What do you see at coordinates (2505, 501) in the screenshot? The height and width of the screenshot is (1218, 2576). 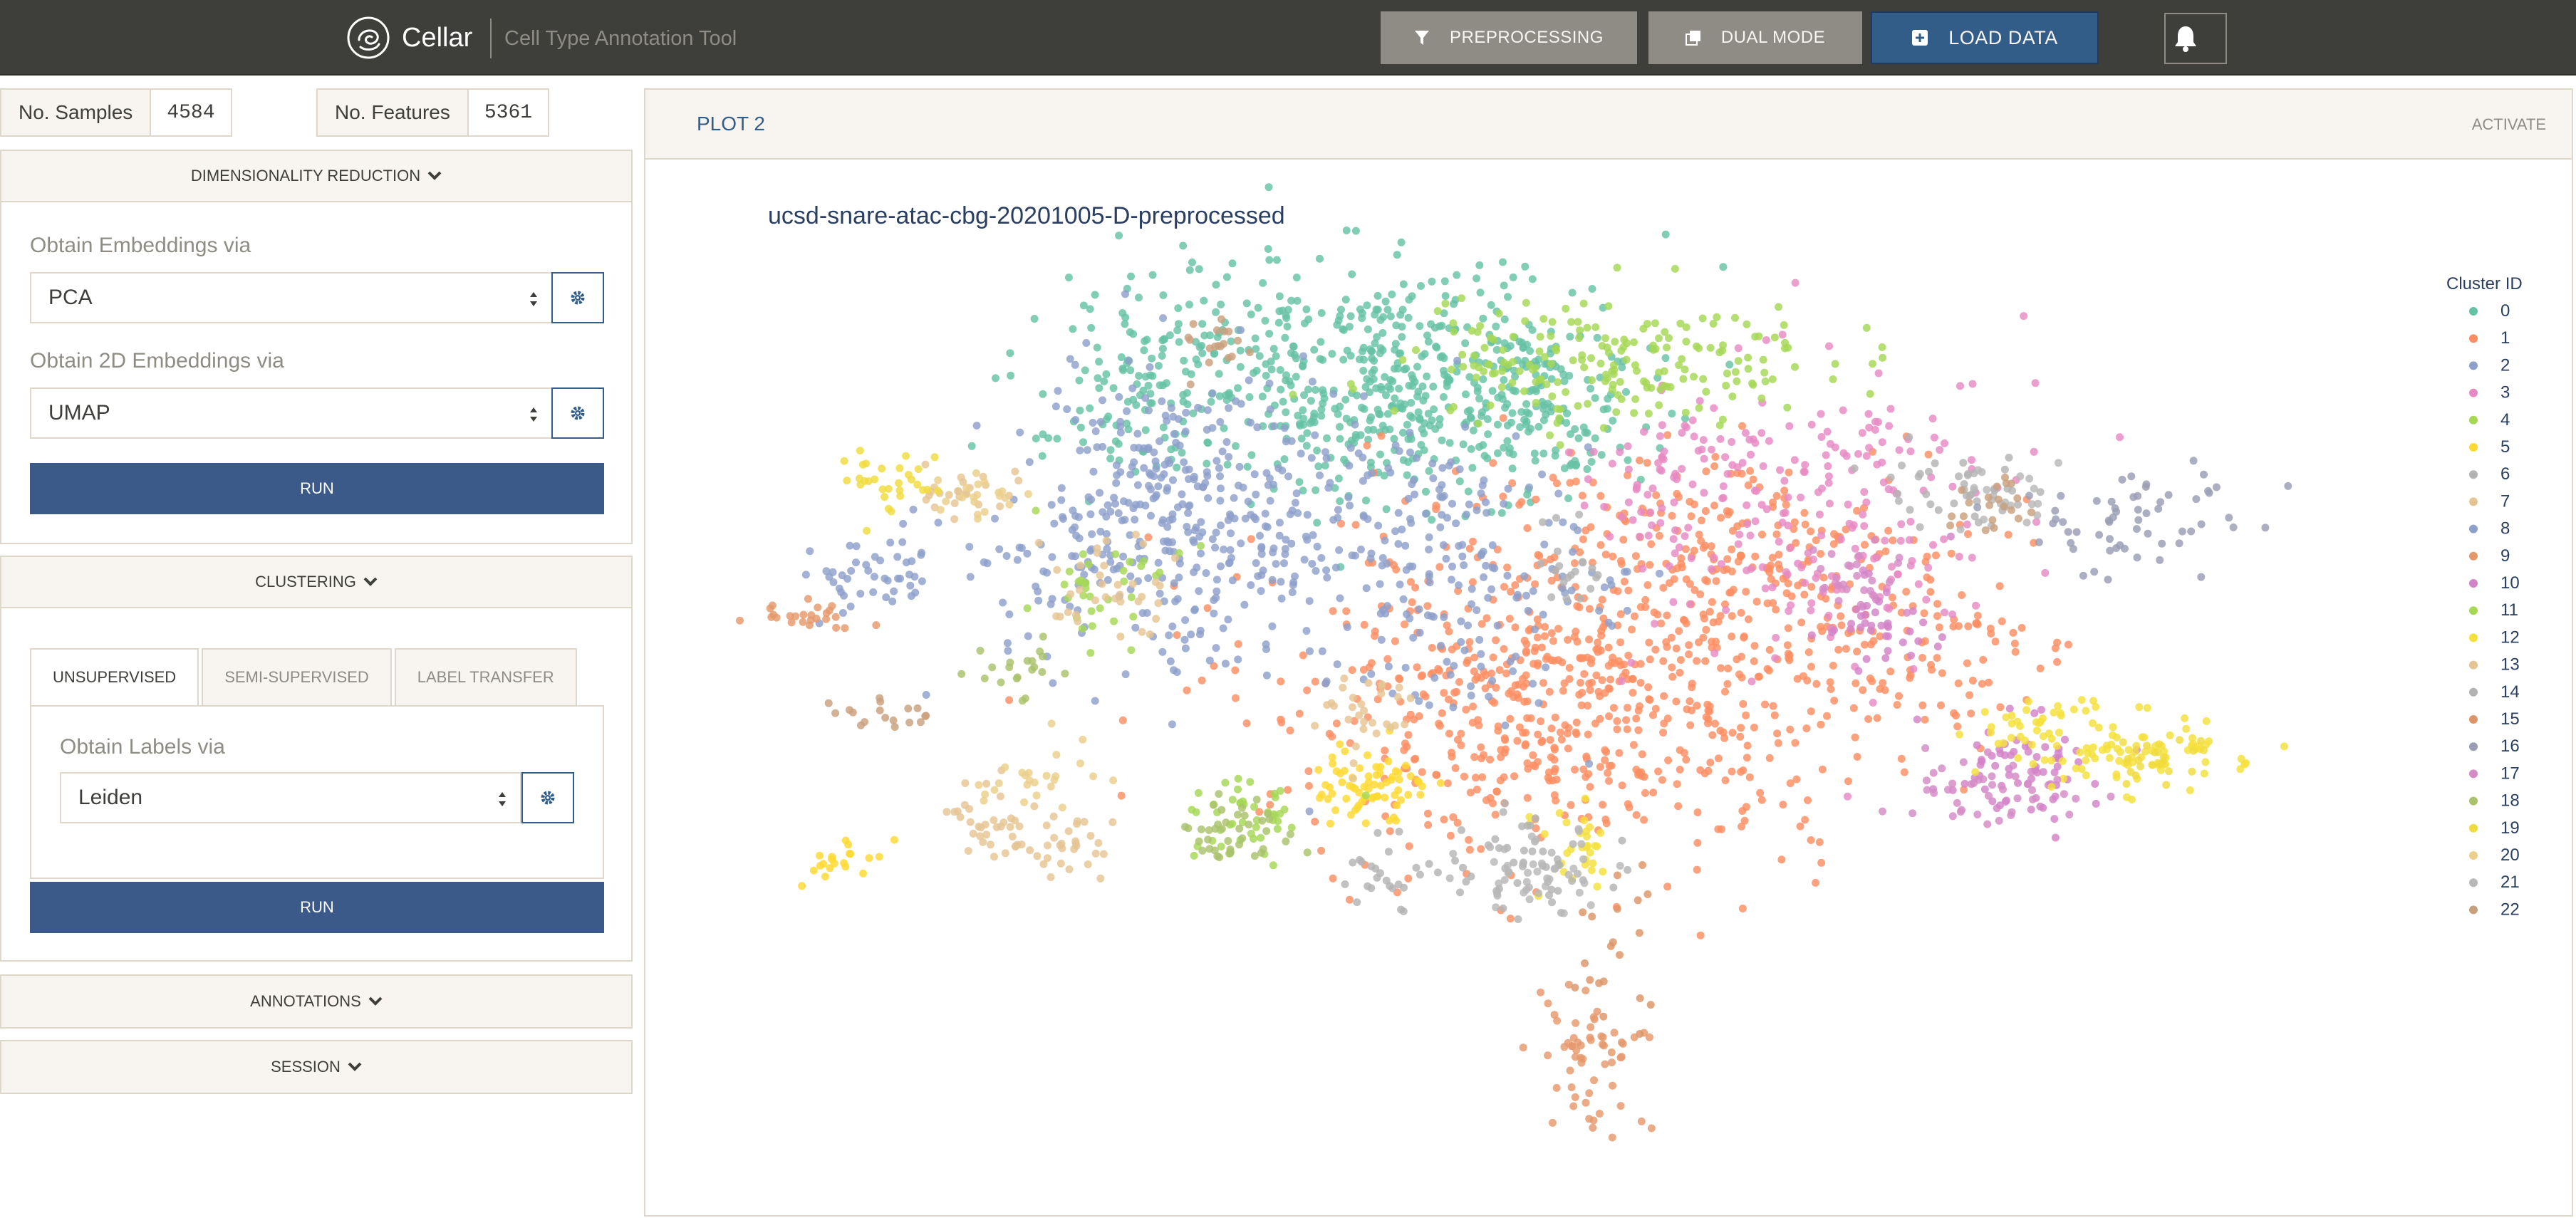 I see `legend-label: 7` at bounding box center [2505, 501].